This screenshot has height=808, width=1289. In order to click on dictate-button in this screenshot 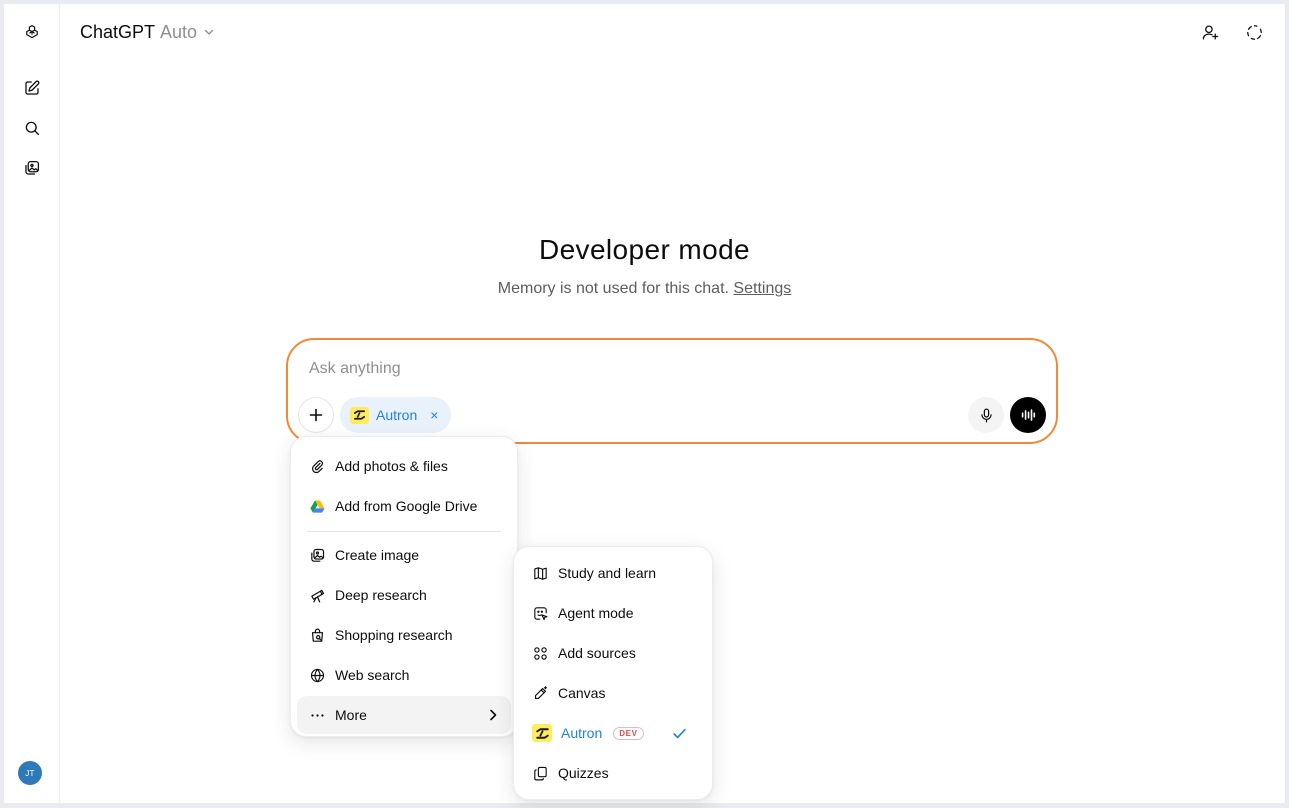, I will do `click(986, 415)`.